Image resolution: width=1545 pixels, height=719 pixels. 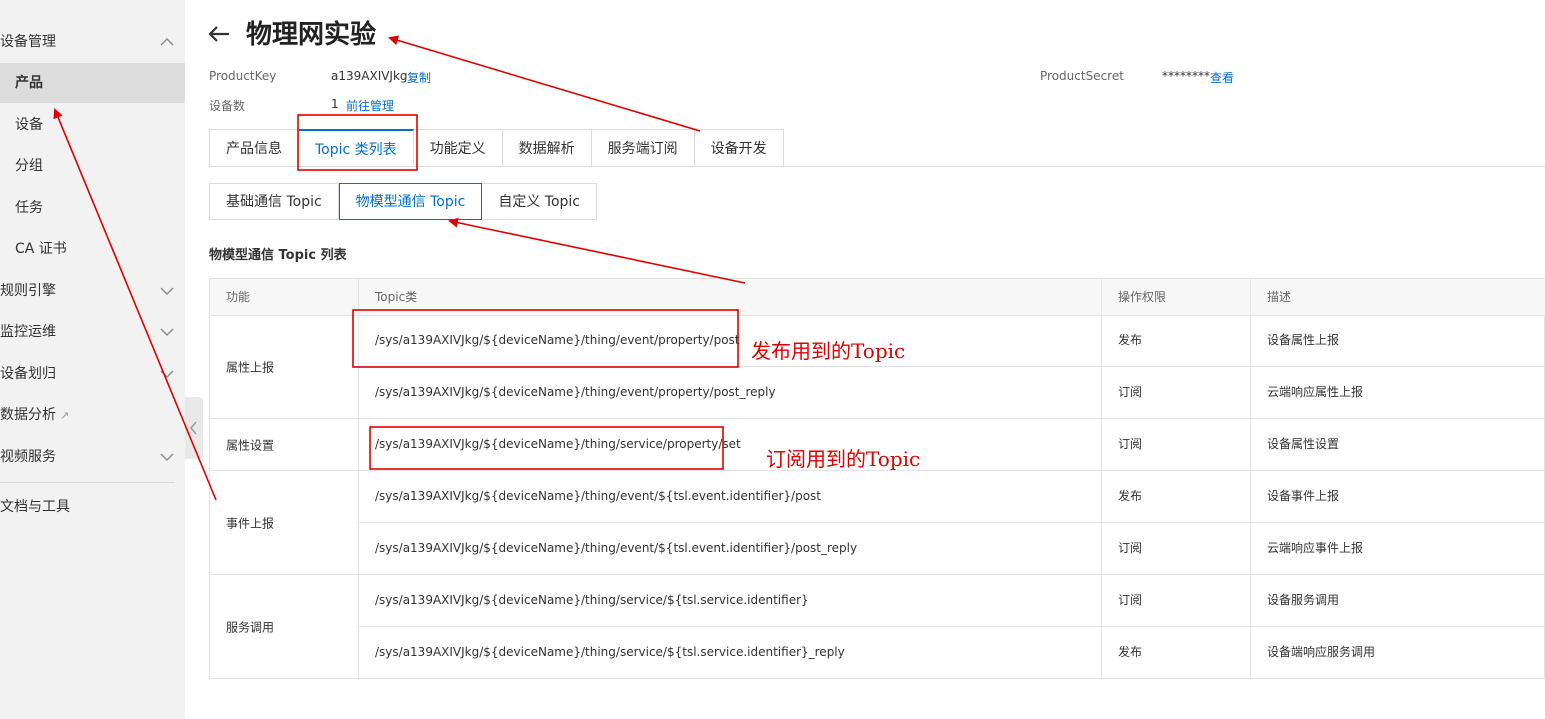 What do you see at coordinates (284, 445) in the screenshot?
I see `function-cell: 属性设置` at bounding box center [284, 445].